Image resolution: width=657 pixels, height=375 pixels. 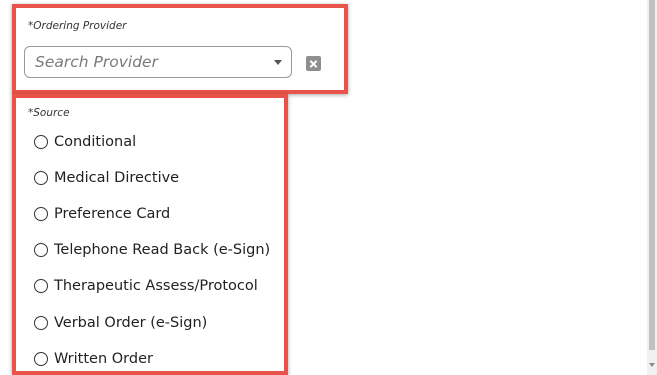 I want to click on ordering-provider-section: *Ordering Provider Search Provider, so click(x=180, y=49).